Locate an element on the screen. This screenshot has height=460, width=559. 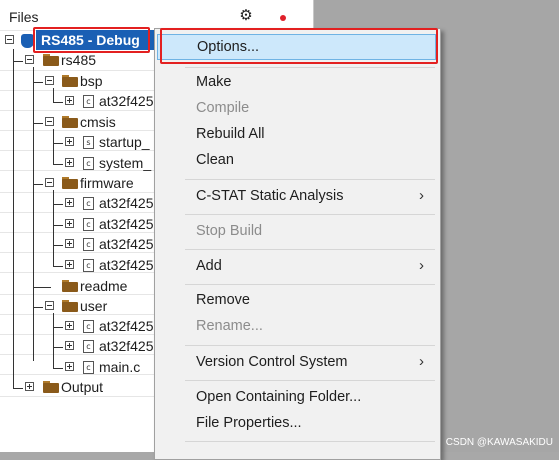
menu-item-label: Make is located at coordinates (214, 82).